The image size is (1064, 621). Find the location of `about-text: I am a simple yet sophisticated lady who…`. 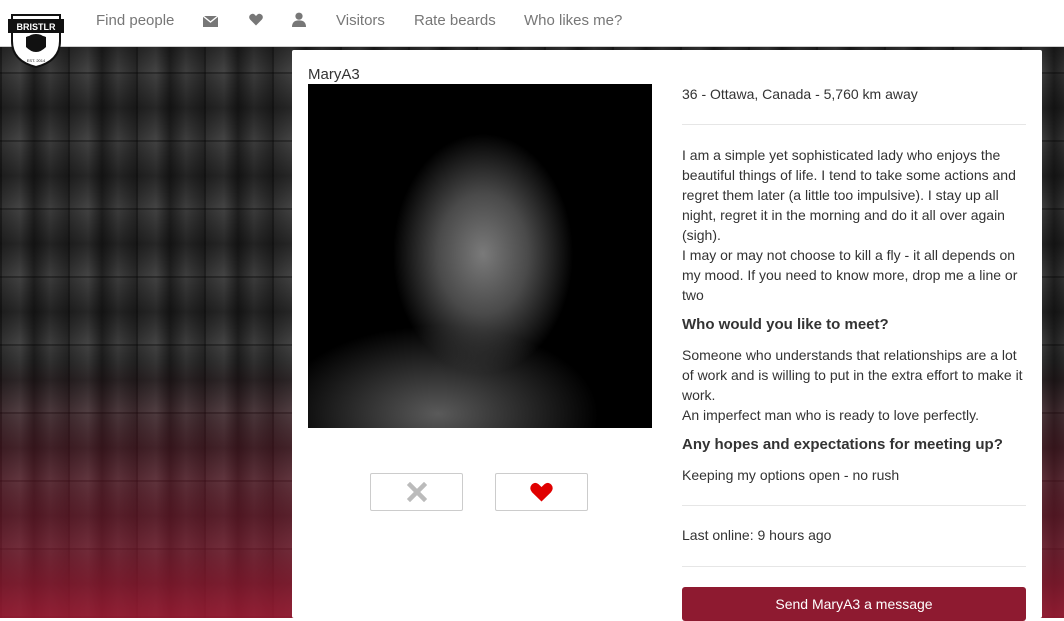

about-text: I am a simple yet sophisticated lady who… is located at coordinates (854, 225).